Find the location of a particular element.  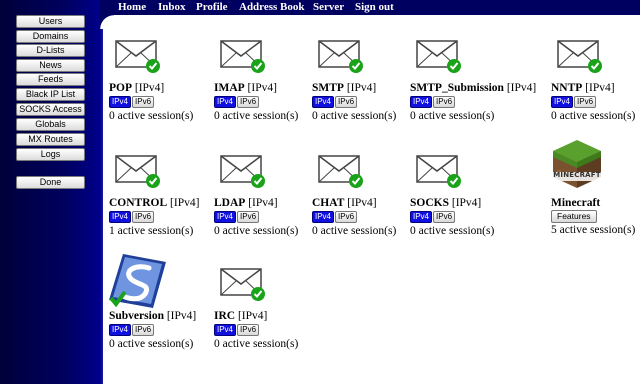

service-name: IMAP is located at coordinates (229, 88).